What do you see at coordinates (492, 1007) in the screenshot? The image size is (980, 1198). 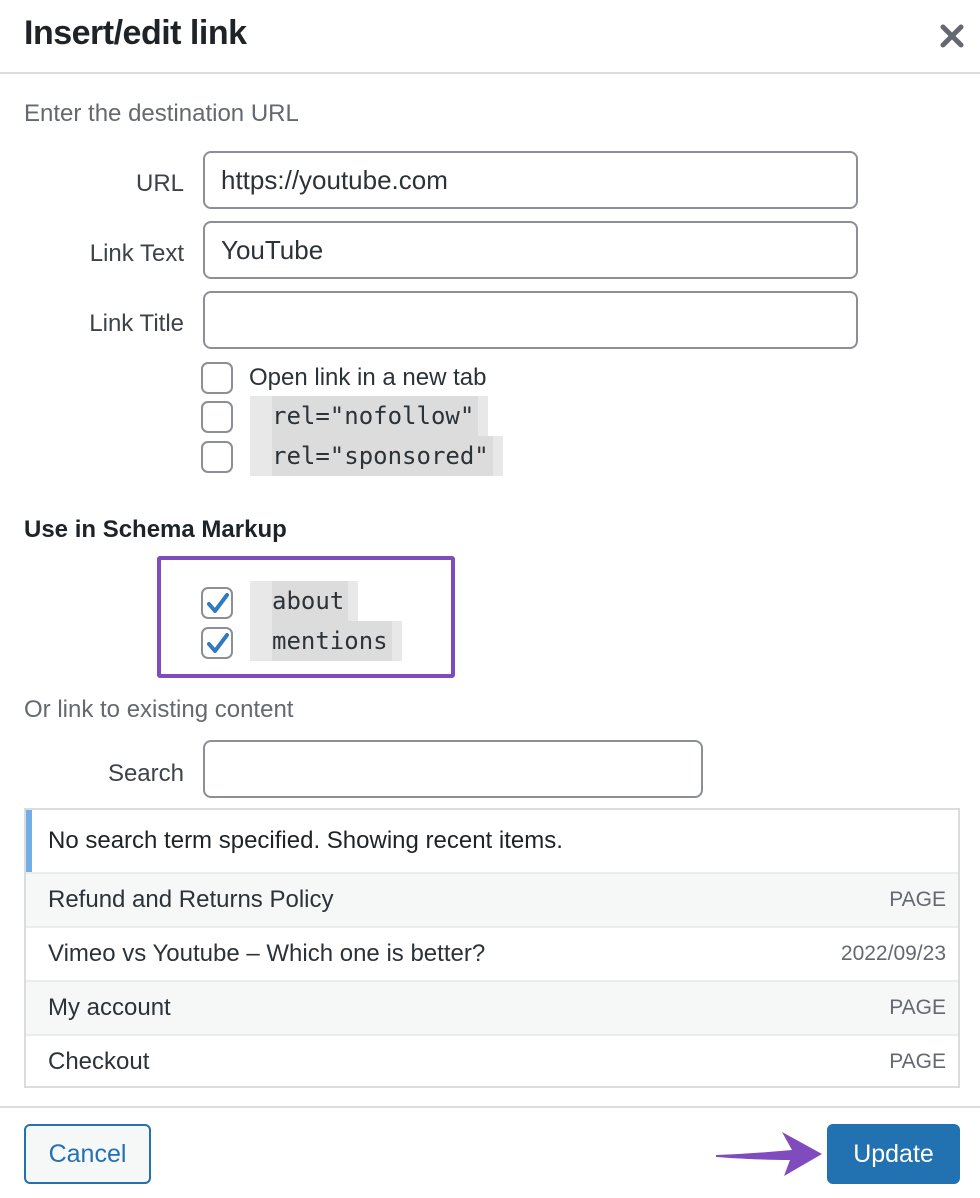 I see `result-item: My account PAGE` at bounding box center [492, 1007].